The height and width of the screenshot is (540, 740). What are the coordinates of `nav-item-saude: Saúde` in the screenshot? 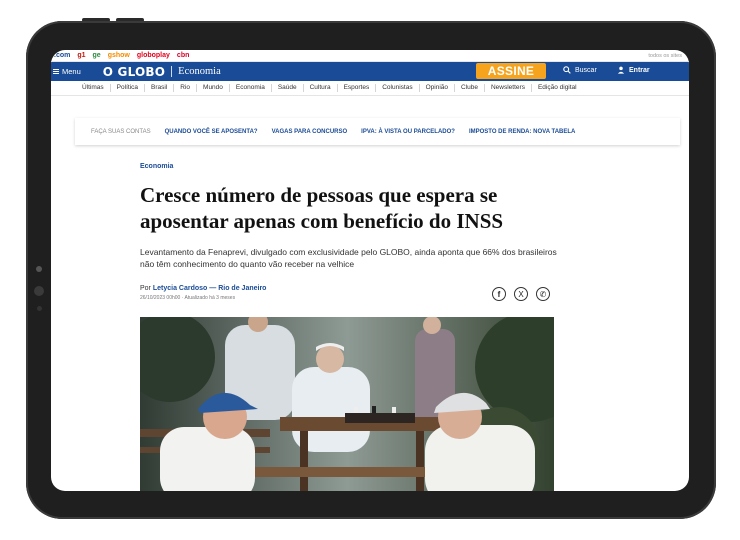 It's located at (288, 88).